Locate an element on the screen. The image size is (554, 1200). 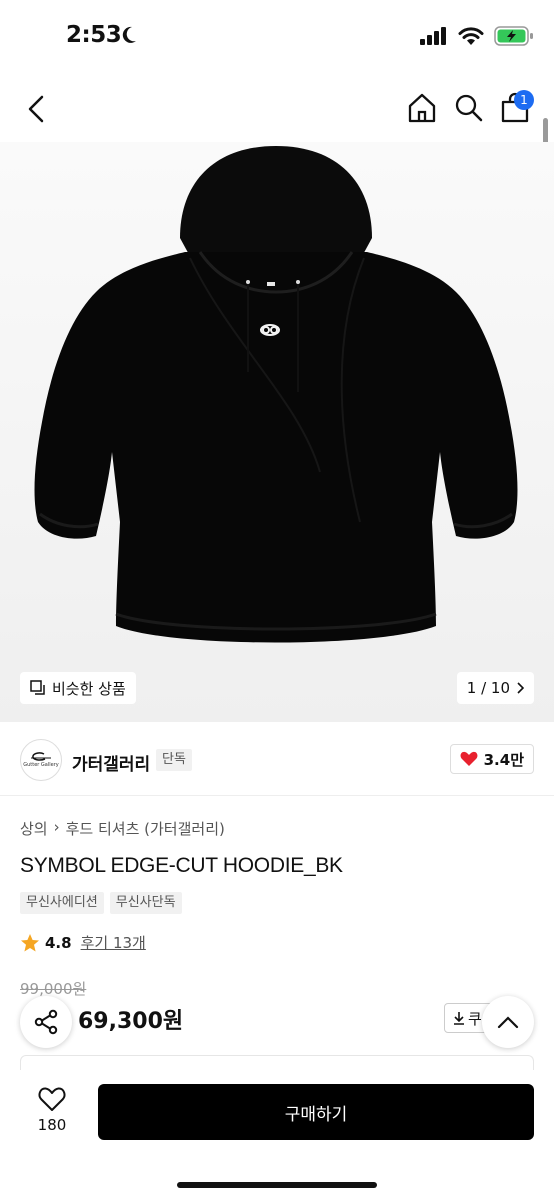
similar-products-button: 비슷한 상품 is located at coordinates (78, 688).